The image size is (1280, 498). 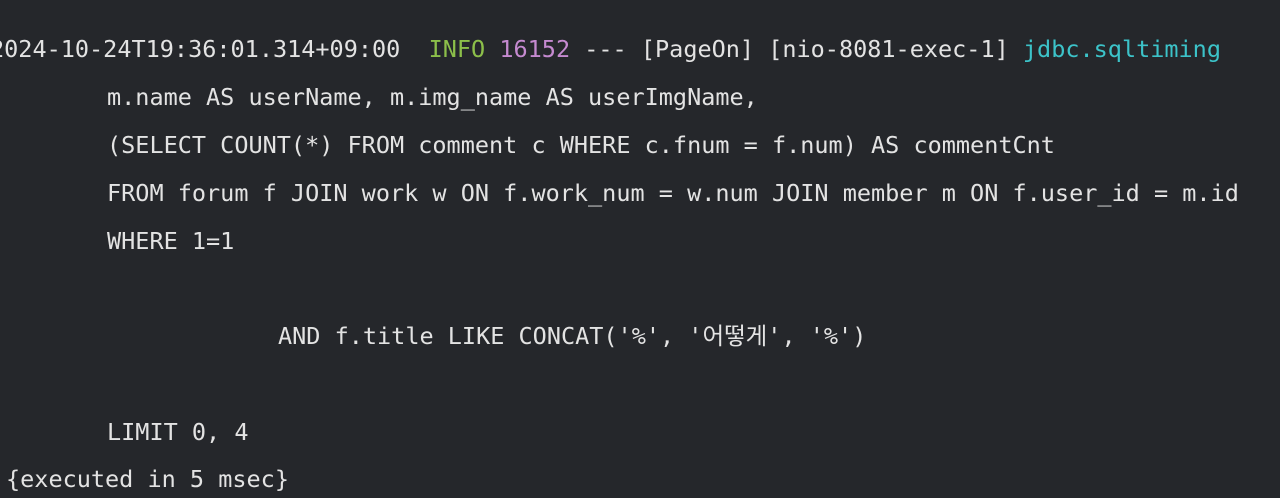 What do you see at coordinates (147, 479) in the screenshot?
I see `execution-time: {executed in 5 msec}` at bounding box center [147, 479].